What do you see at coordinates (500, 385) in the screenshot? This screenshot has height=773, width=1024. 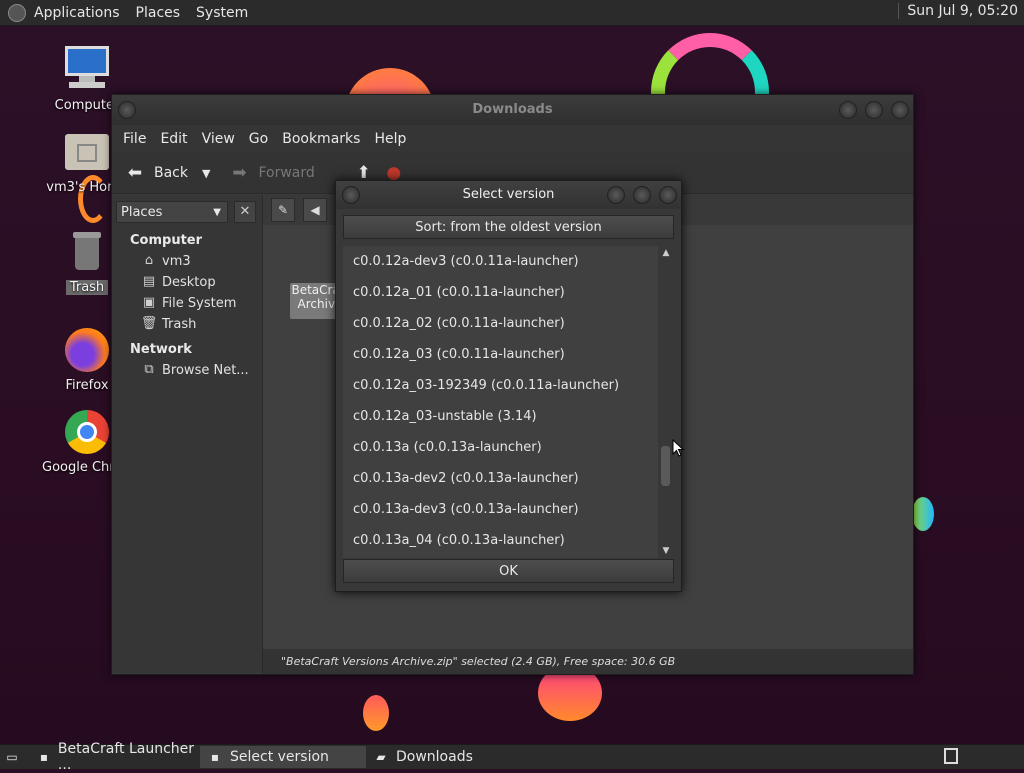 I see `version-item: c0.0.12a_03-192349 (c0.0.11a-launcher)` at bounding box center [500, 385].